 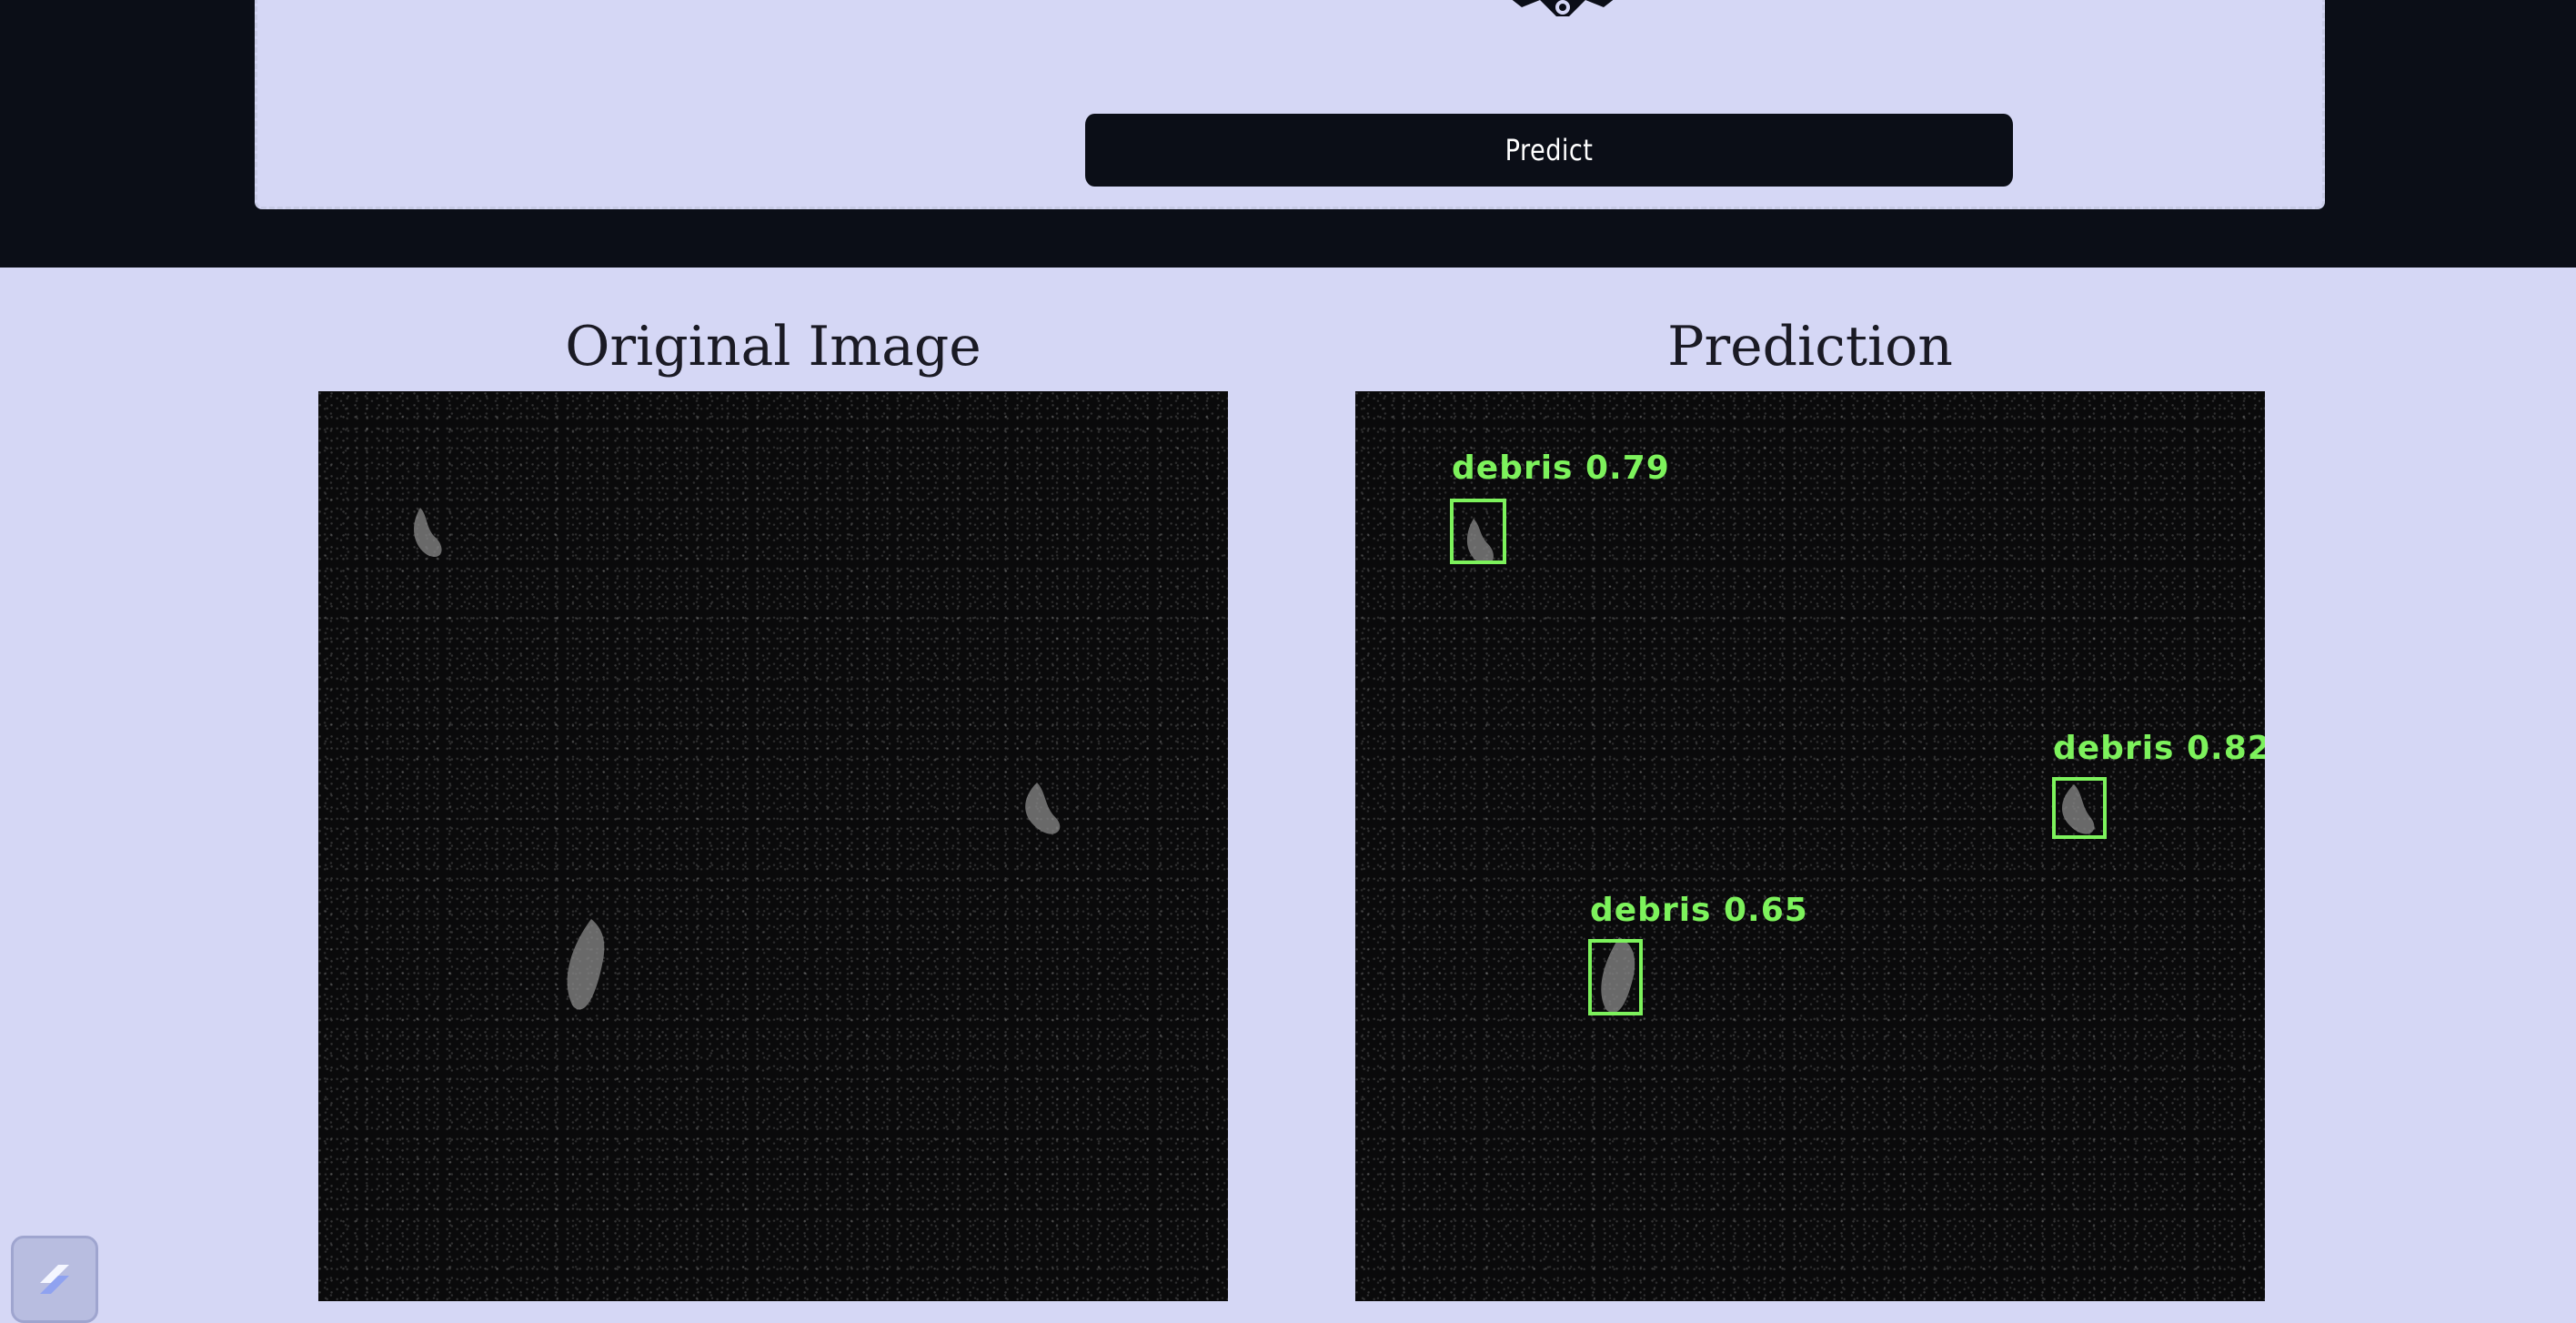 I want to click on upload-panel: Predict, so click(x=1290, y=104).